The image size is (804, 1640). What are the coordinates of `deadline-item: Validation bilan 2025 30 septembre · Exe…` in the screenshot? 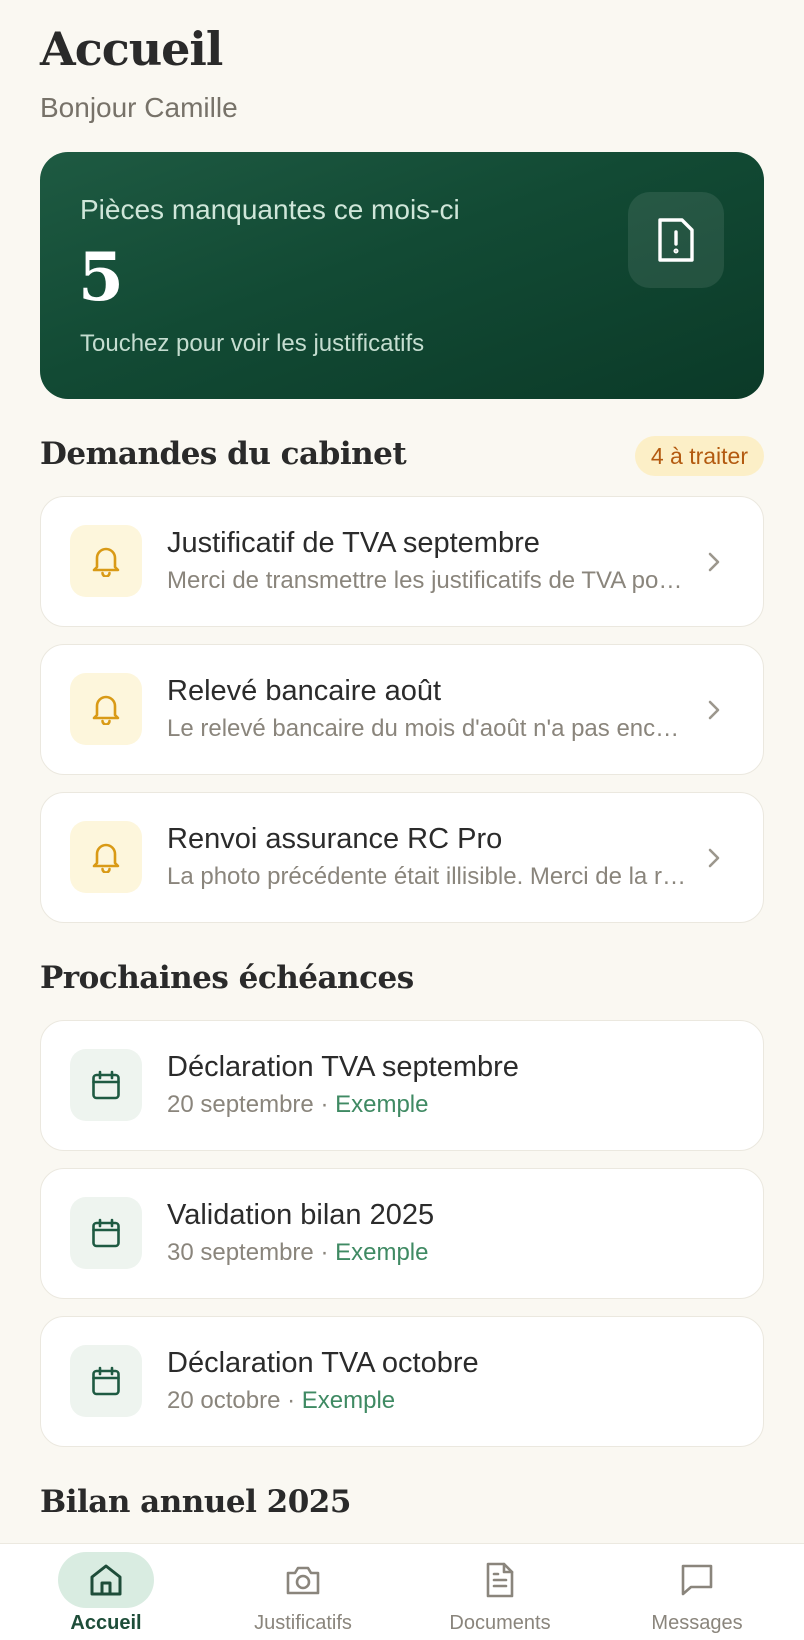 It's located at (402, 1233).